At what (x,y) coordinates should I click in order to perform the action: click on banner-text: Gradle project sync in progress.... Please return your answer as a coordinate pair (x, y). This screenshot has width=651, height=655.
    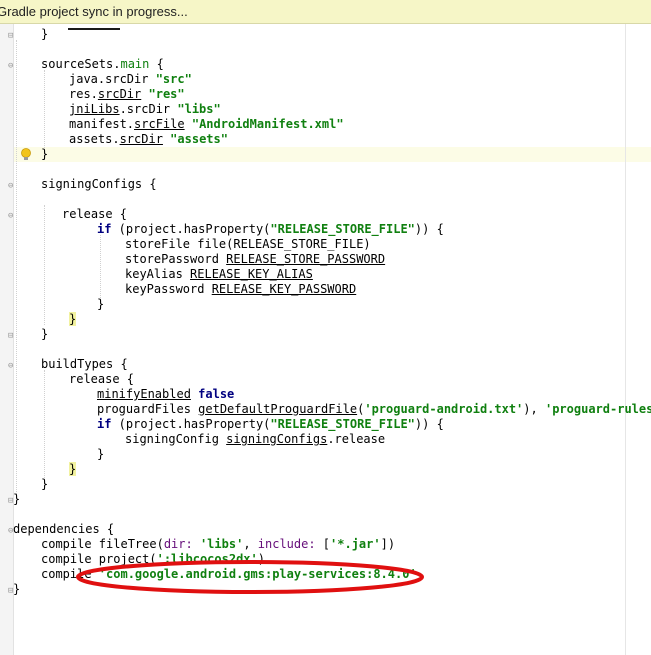
    Looking at the image, I should click on (94, 11).